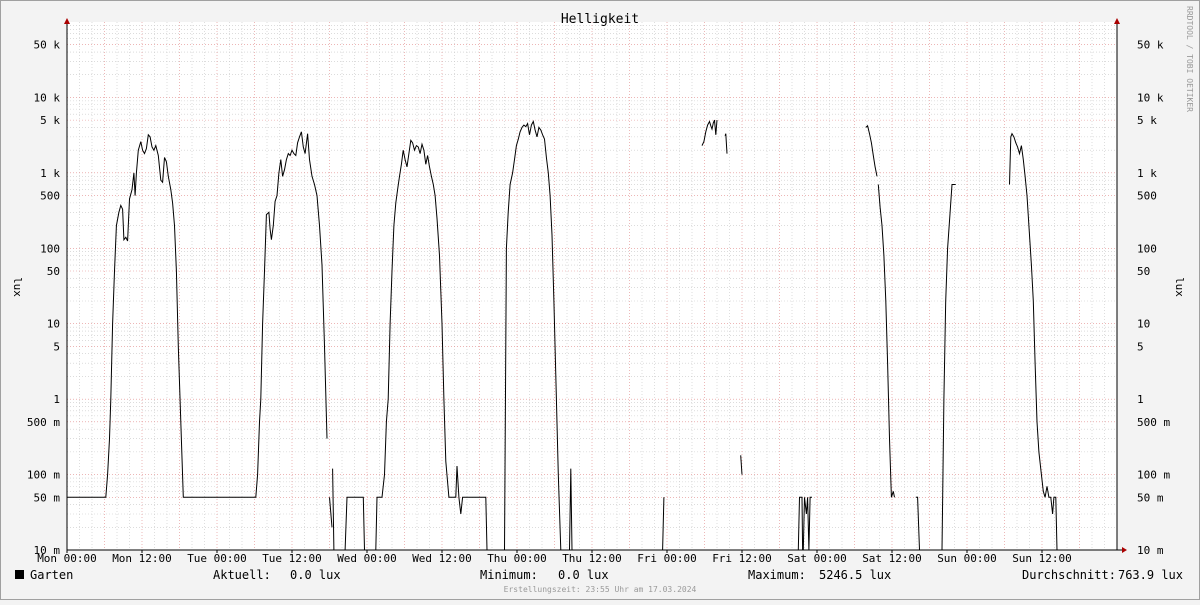 Image resolution: width=1200 pixels, height=605 pixels. What do you see at coordinates (47, 550) in the screenshot?
I see `y-tick-label-left: 10 m` at bounding box center [47, 550].